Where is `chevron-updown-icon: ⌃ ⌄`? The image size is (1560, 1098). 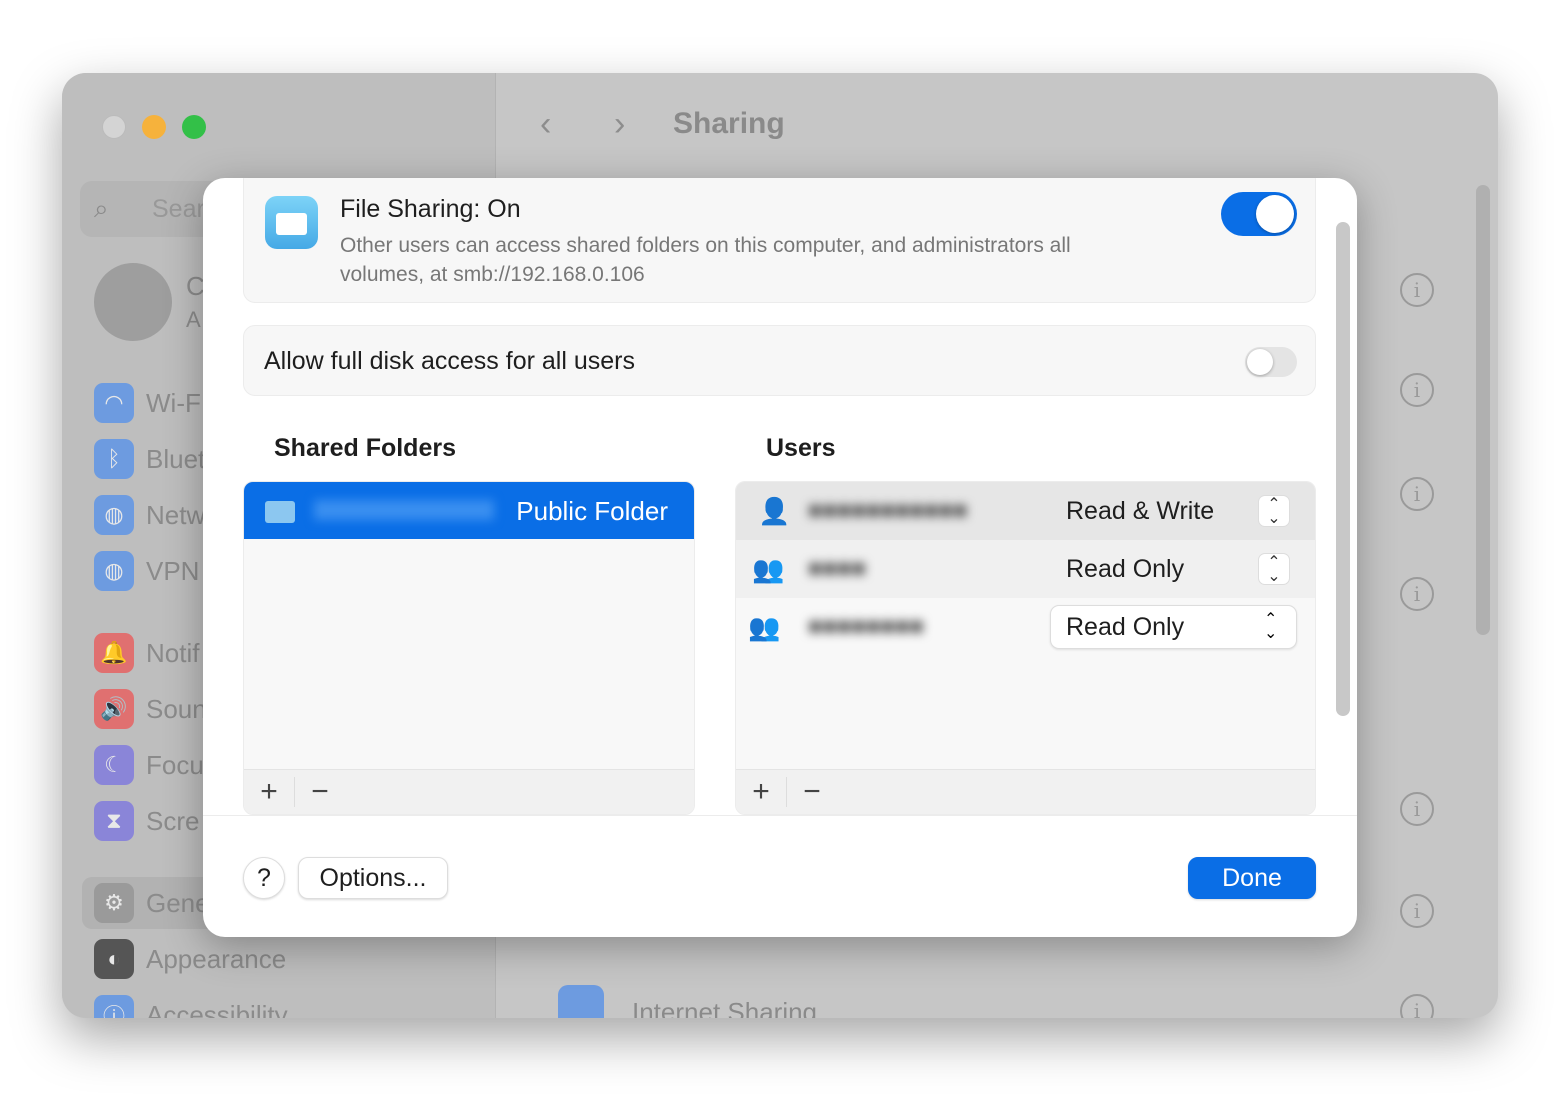
chevron-updown-icon: ⌃ ⌄ is located at coordinates (1271, 626).